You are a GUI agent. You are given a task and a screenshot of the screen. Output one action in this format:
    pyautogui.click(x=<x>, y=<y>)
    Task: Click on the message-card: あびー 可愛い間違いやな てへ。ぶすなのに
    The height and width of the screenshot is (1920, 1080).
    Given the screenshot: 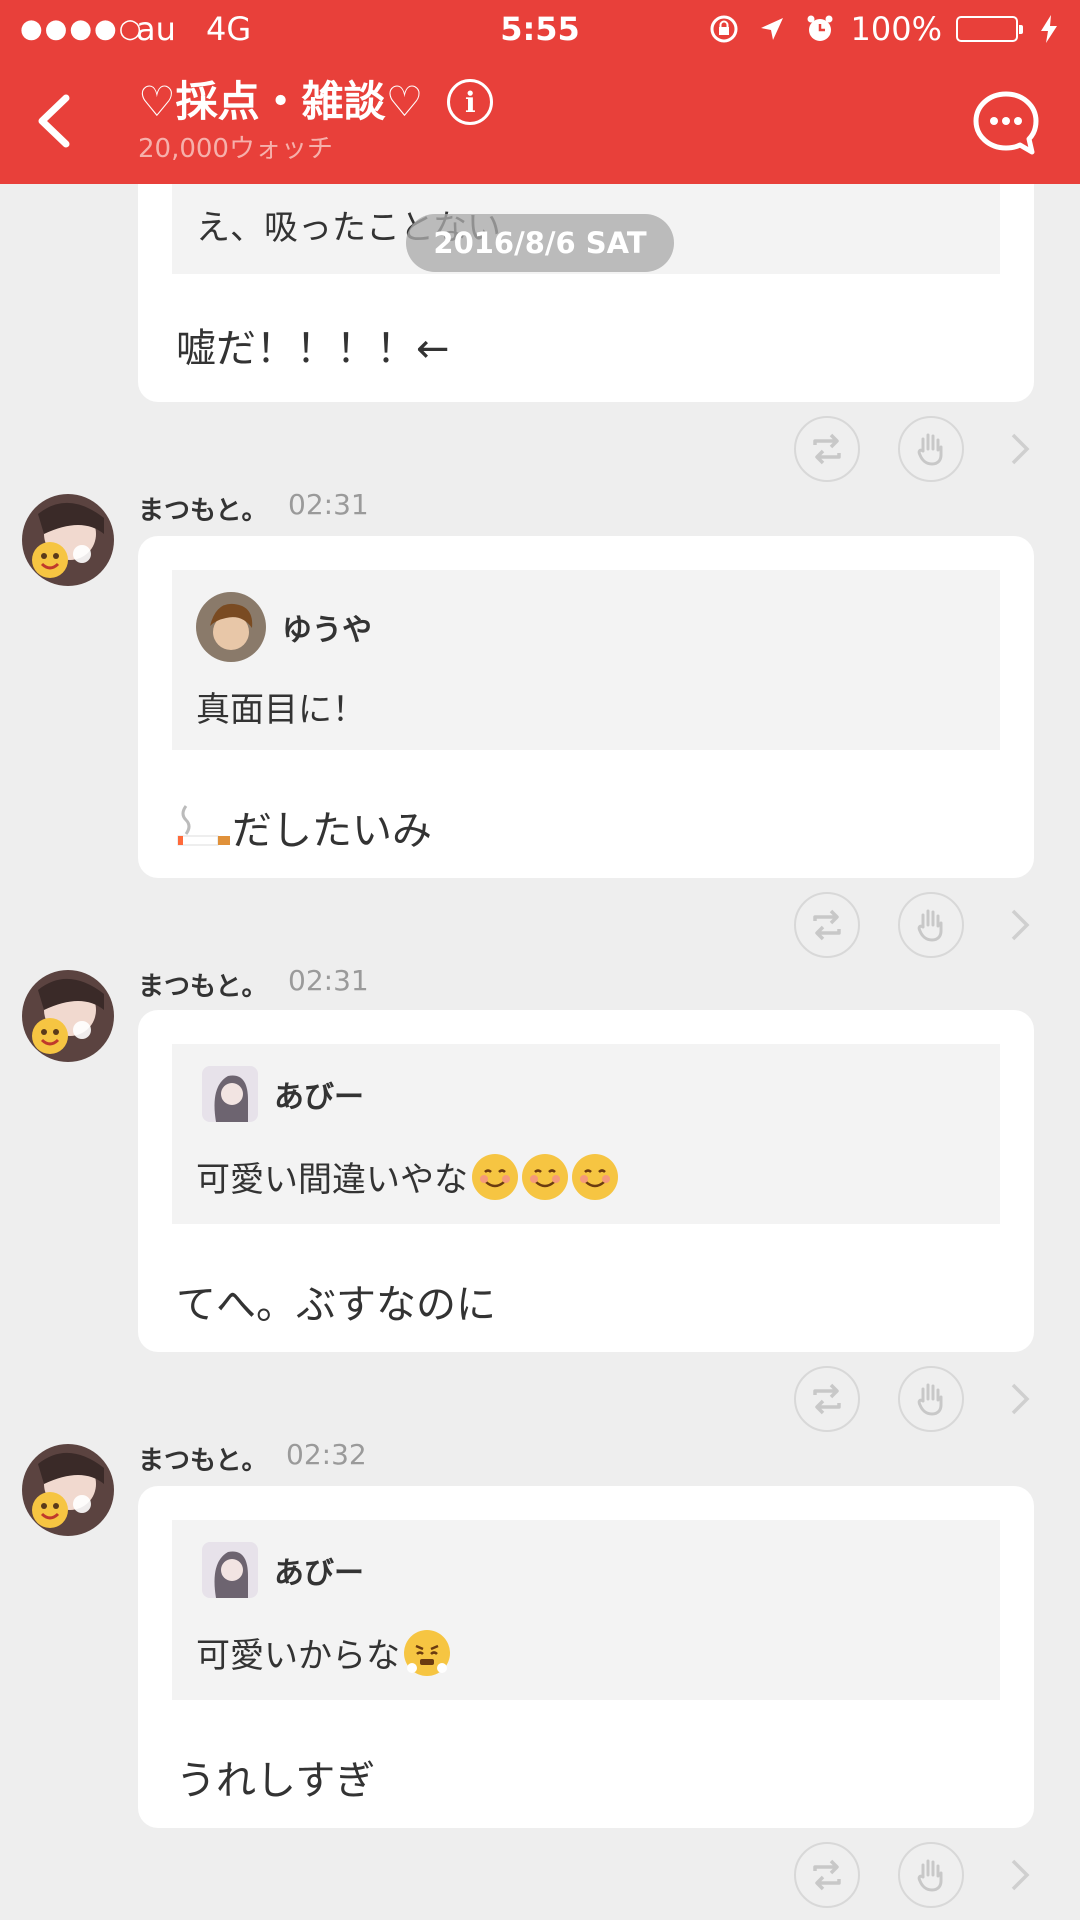 What is the action you would take?
    pyautogui.click(x=586, y=1181)
    